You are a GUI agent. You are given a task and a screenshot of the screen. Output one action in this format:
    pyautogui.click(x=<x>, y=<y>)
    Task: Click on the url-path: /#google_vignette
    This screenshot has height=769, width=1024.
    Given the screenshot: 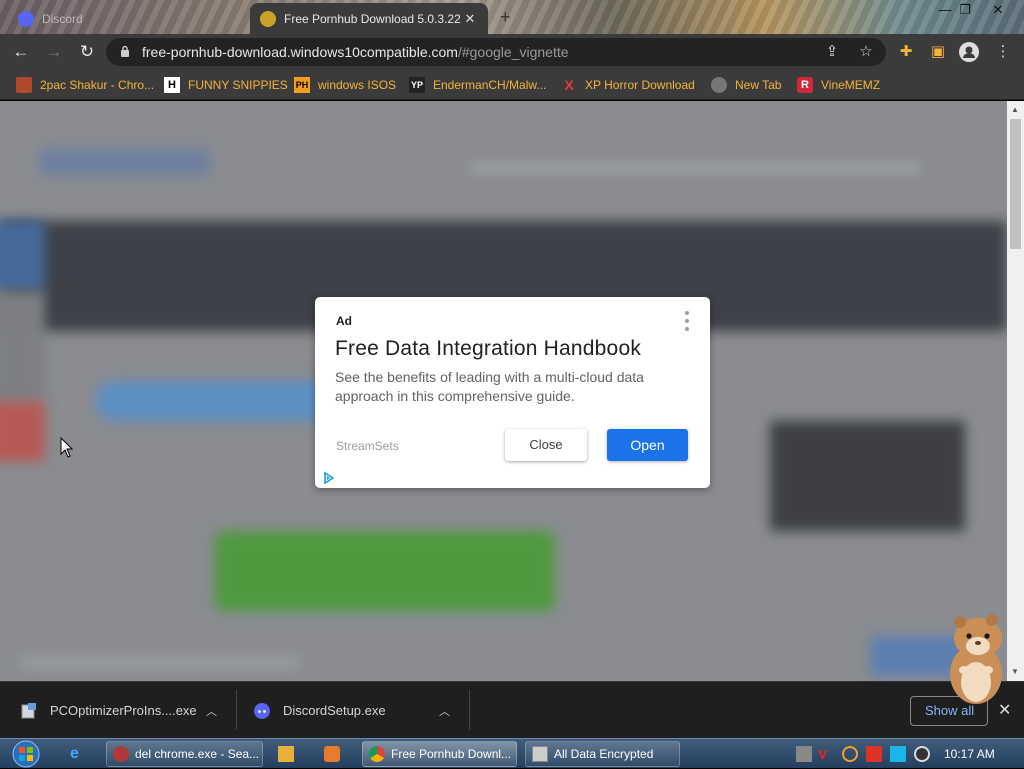 What is the action you would take?
    pyautogui.click(x=513, y=52)
    